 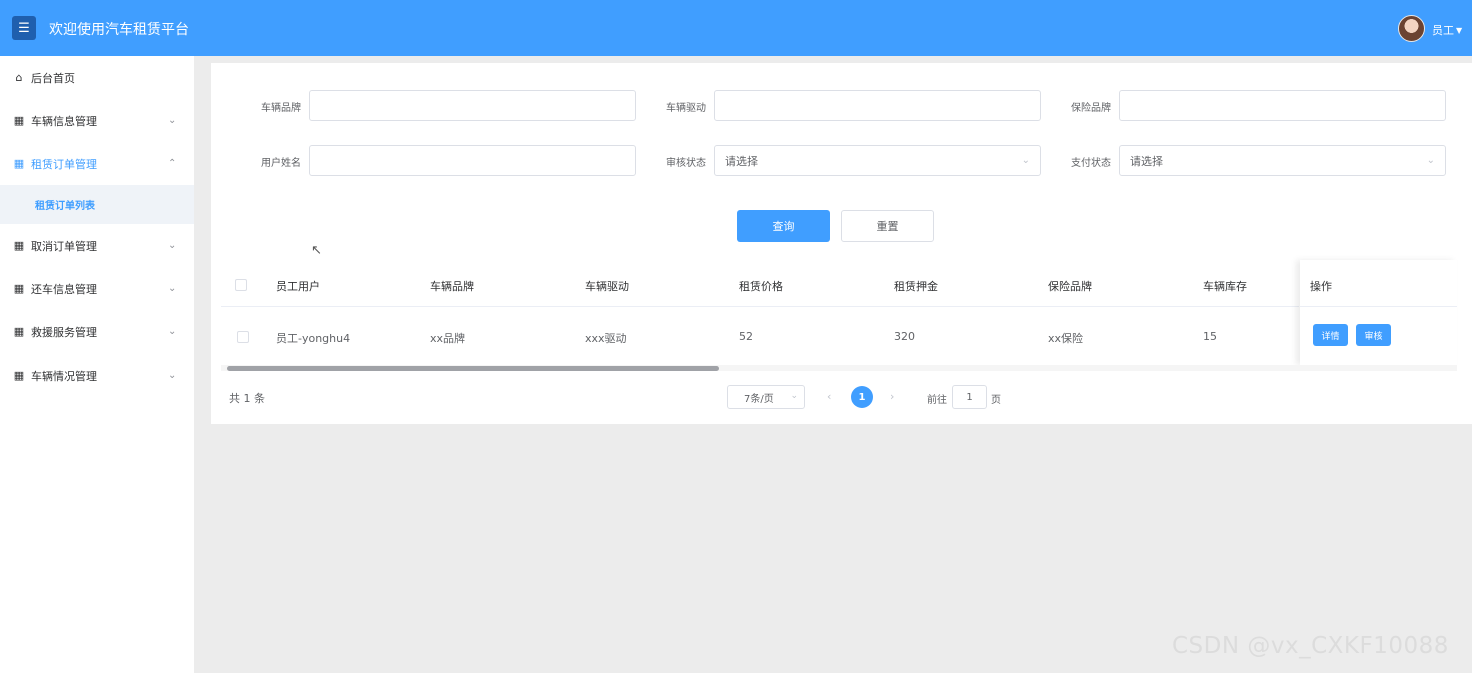 What do you see at coordinates (1378, 312) in the screenshot?
I see `operations-column: 操作 详情 审核` at bounding box center [1378, 312].